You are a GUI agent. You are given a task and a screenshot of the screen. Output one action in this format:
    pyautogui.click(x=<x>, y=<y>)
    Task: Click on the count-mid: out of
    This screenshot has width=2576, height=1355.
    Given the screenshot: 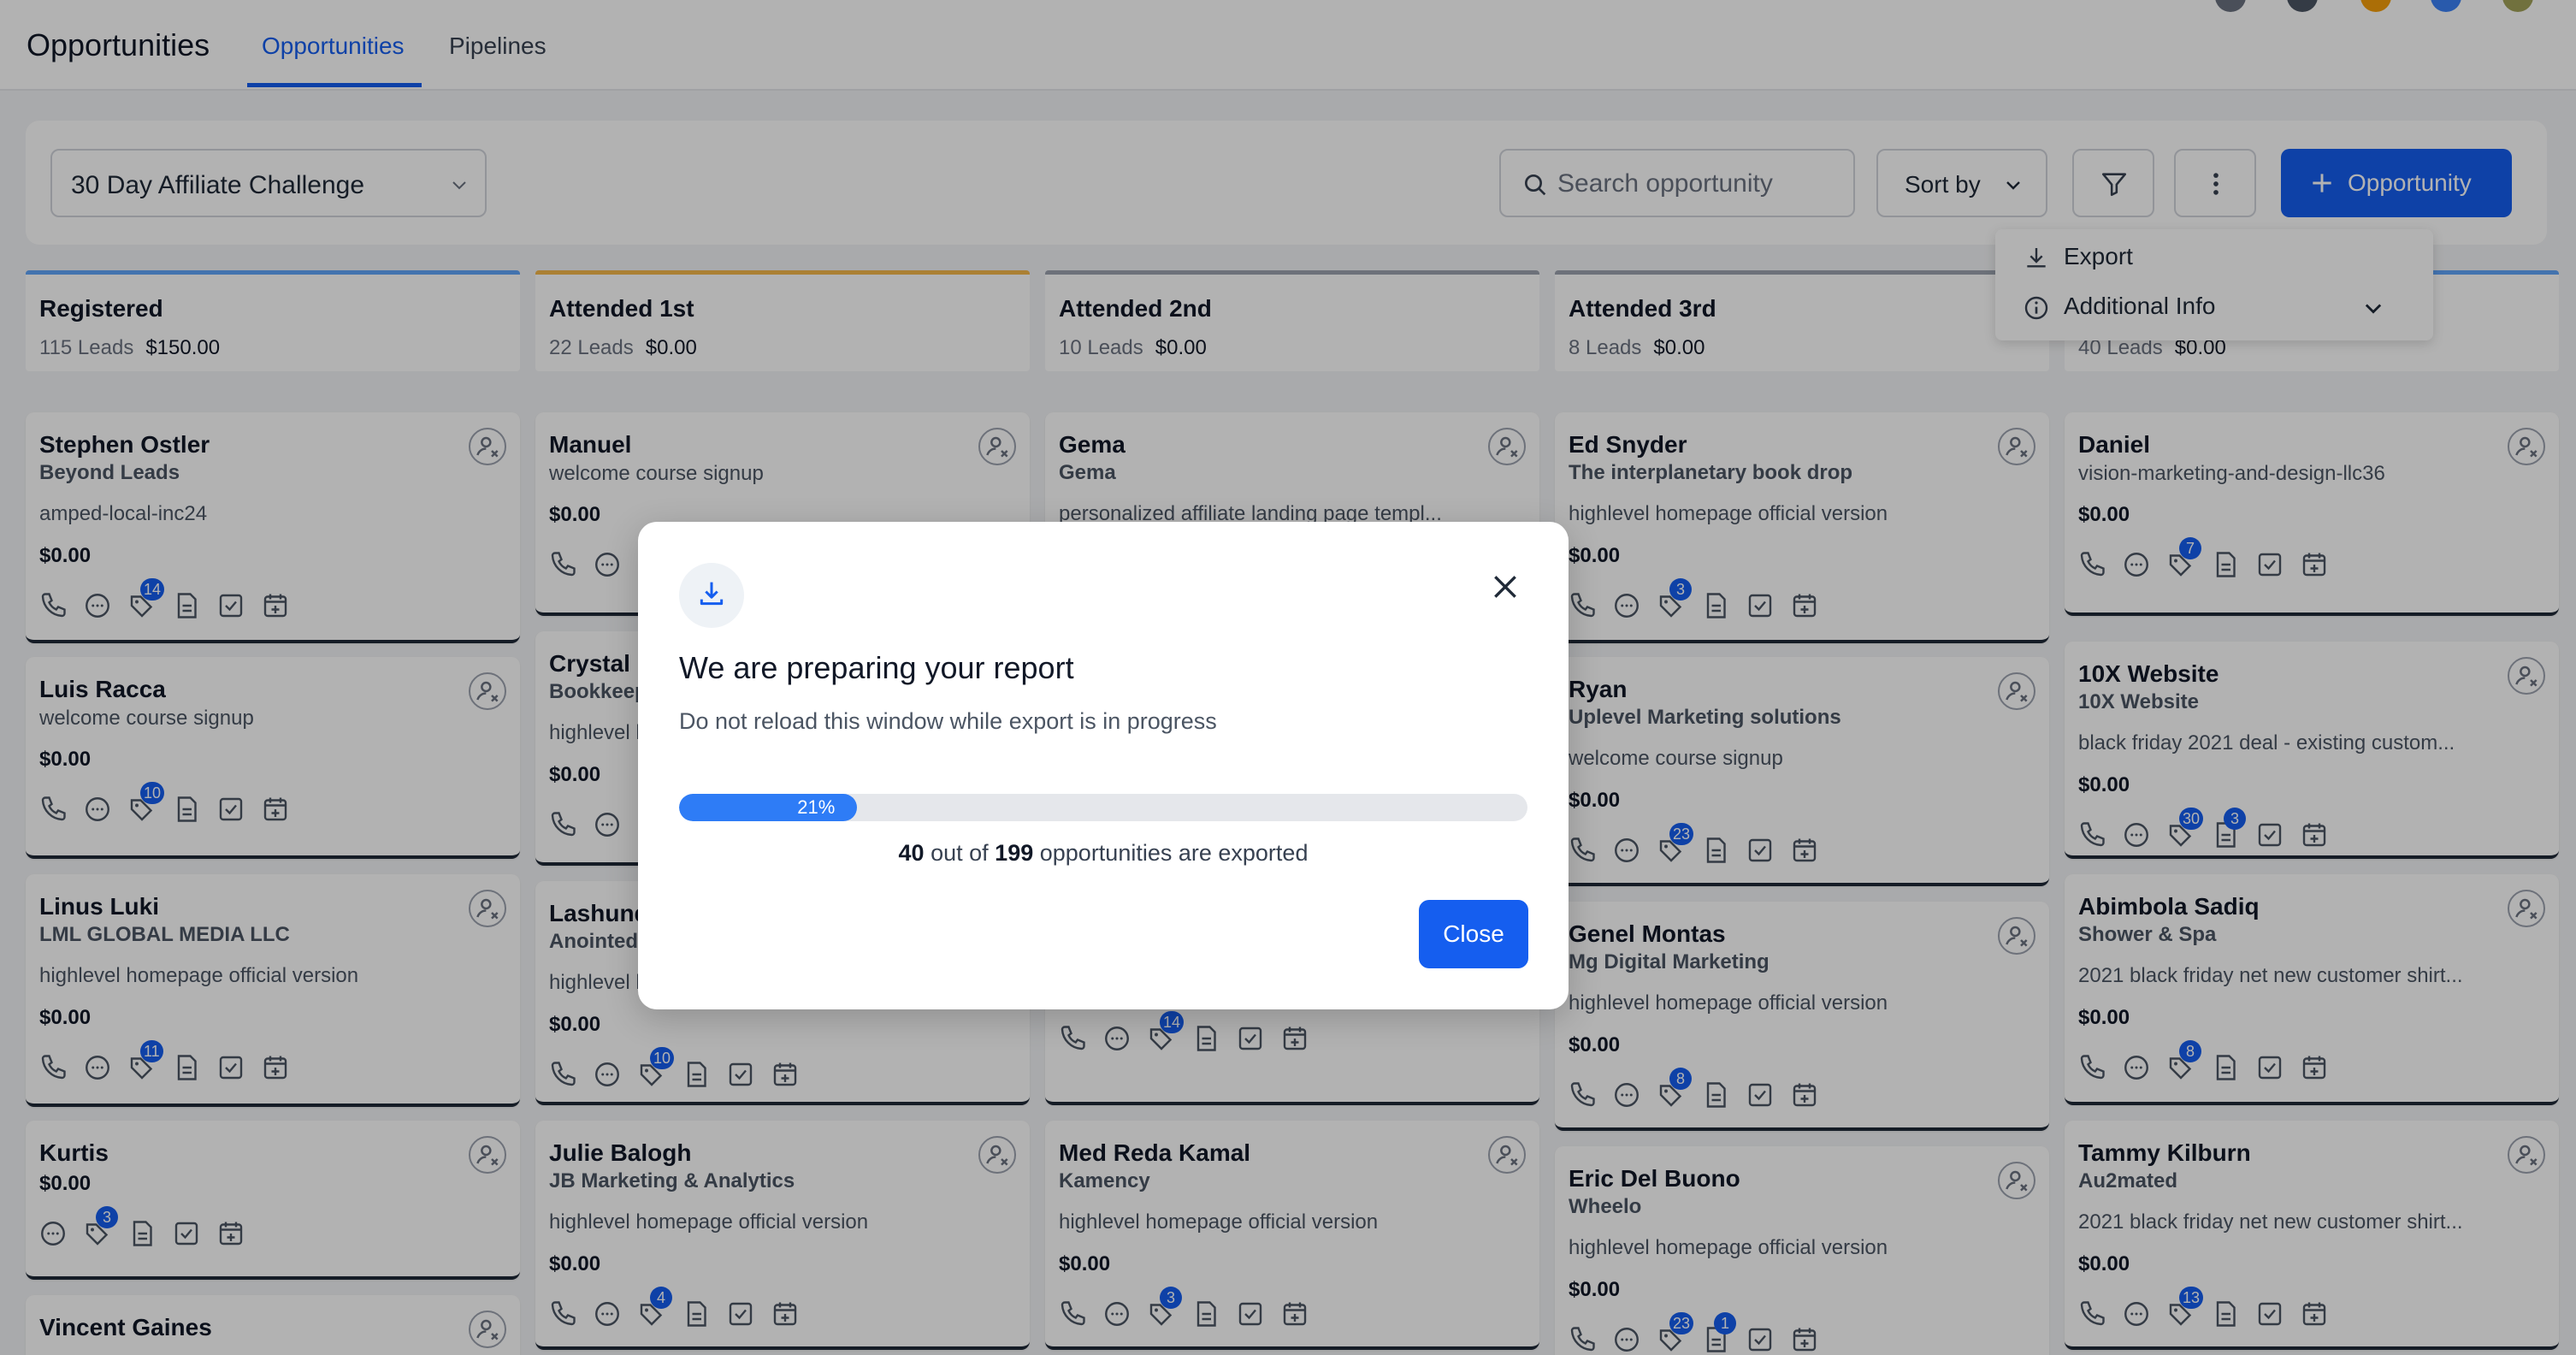 What is the action you would take?
    pyautogui.click(x=960, y=853)
    